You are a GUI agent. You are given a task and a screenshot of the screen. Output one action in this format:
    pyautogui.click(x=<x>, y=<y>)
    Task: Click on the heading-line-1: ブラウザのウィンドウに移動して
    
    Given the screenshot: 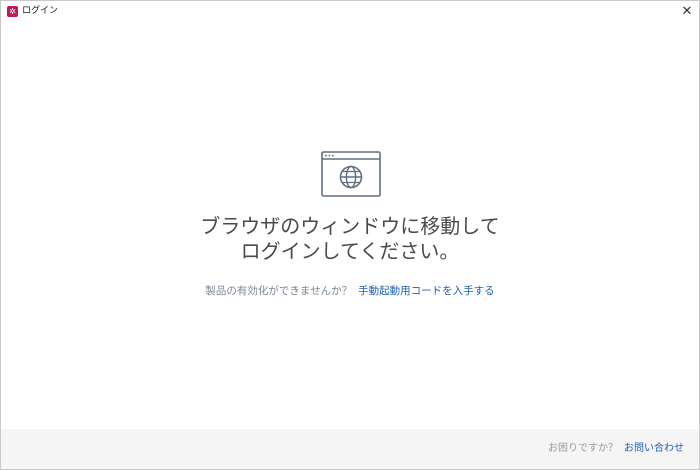 What is the action you would take?
    pyautogui.click(x=350, y=226)
    